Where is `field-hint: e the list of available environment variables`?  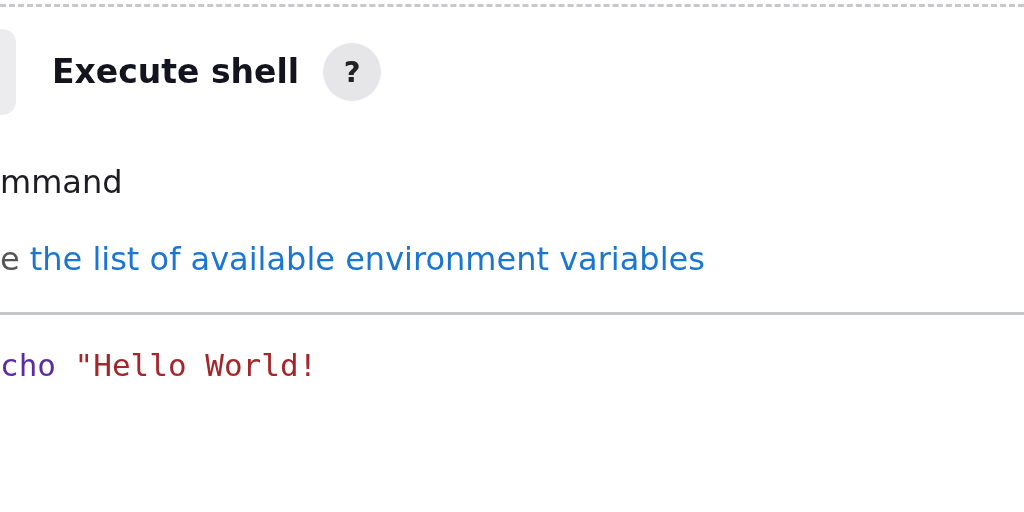
field-hint: e the list of available environment variables is located at coordinates (353, 259).